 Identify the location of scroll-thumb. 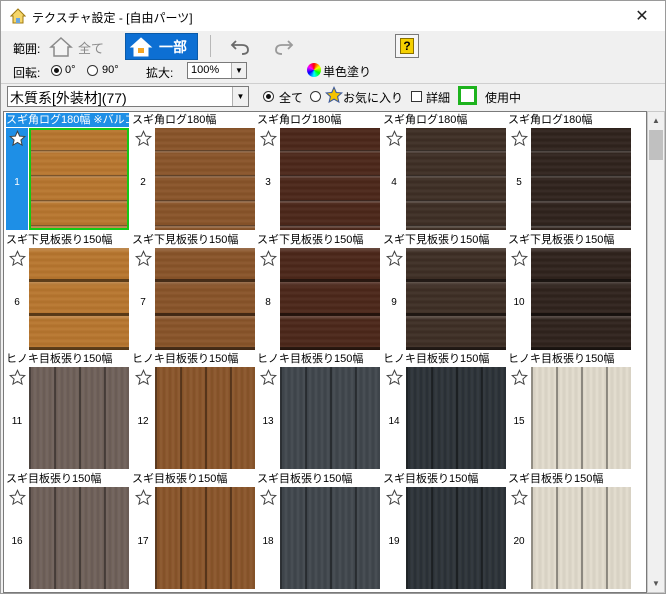
(656, 145).